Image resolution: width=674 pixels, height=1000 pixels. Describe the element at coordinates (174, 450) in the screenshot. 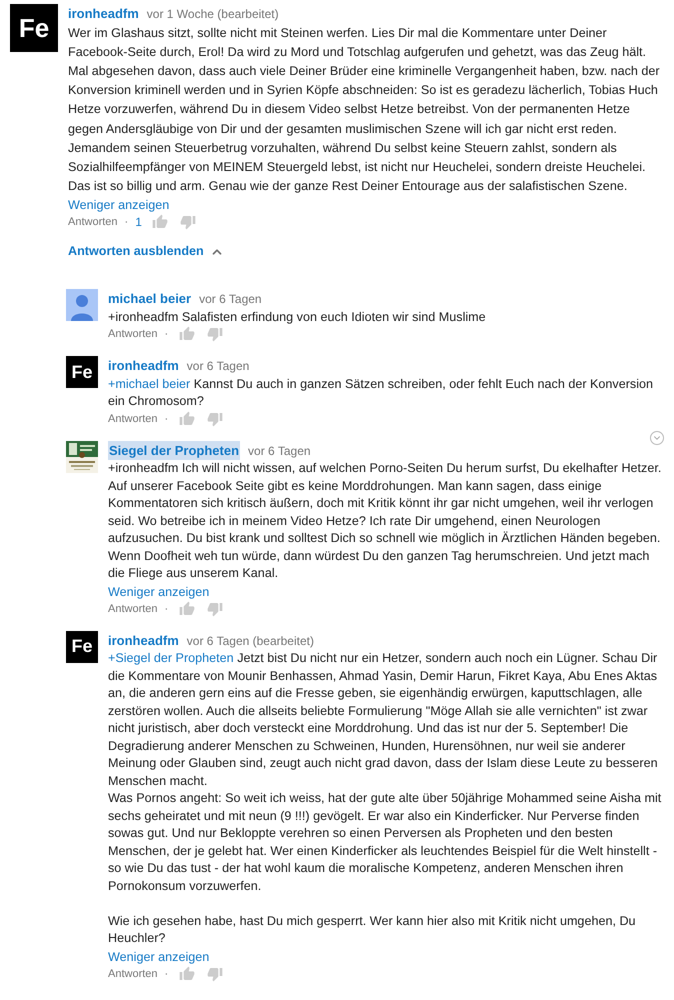

I see `author-name: Siegel der Propheten` at that location.